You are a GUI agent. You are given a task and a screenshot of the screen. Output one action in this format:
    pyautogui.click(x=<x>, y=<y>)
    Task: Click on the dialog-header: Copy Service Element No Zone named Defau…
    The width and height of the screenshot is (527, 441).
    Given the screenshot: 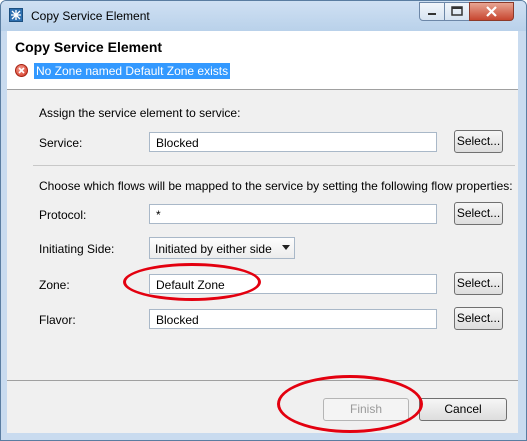 What is the action you would take?
    pyautogui.click(x=262, y=60)
    